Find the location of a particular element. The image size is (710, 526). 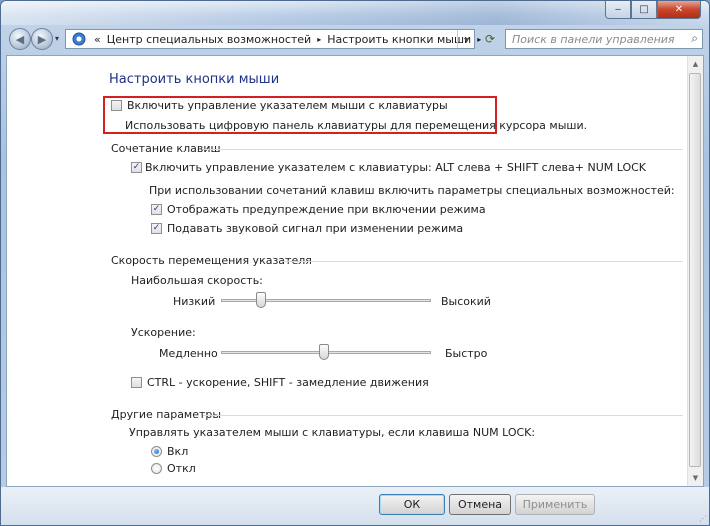

numlock-off-label: Откл is located at coordinates (181, 468).